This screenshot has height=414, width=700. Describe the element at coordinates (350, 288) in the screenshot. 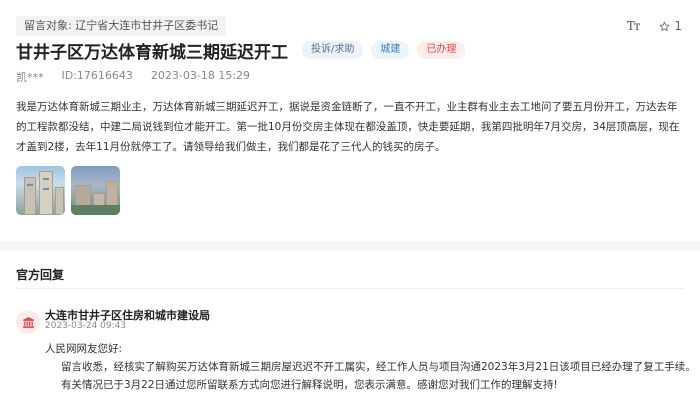

I see `section-line` at that location.